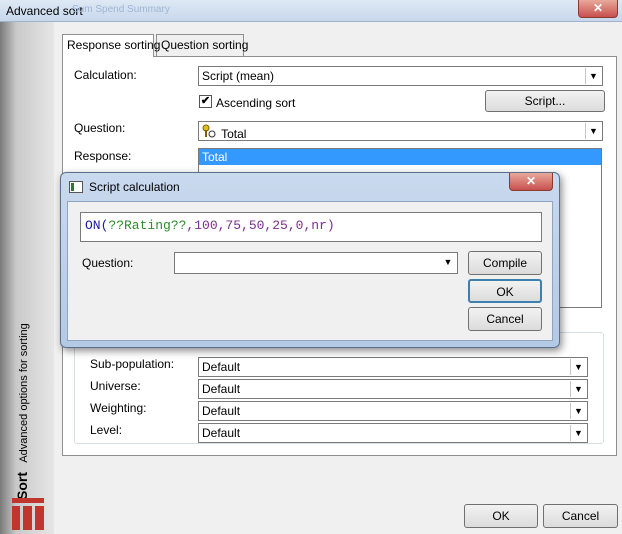 Image resolution: width=622 pixels, height=534 pixels. Describe the element at coordinates (210, 132) in the screenshot. I see `key-icon` at that location.